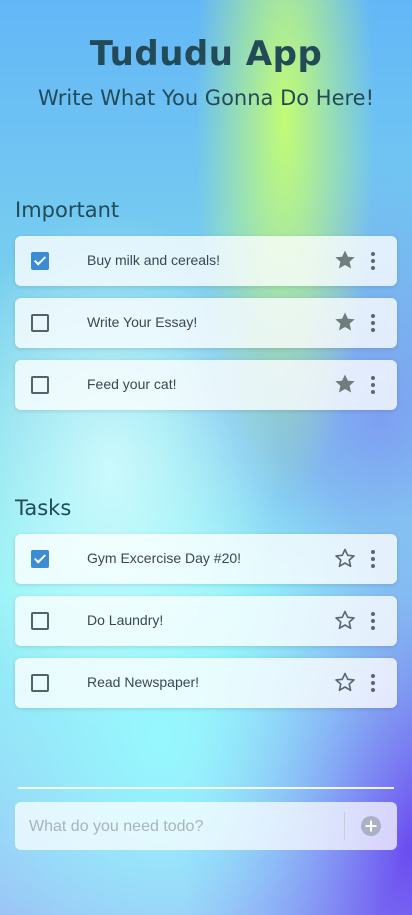 This screenshot has height=915, width=412. I want to click on divider, so click(206, 788).